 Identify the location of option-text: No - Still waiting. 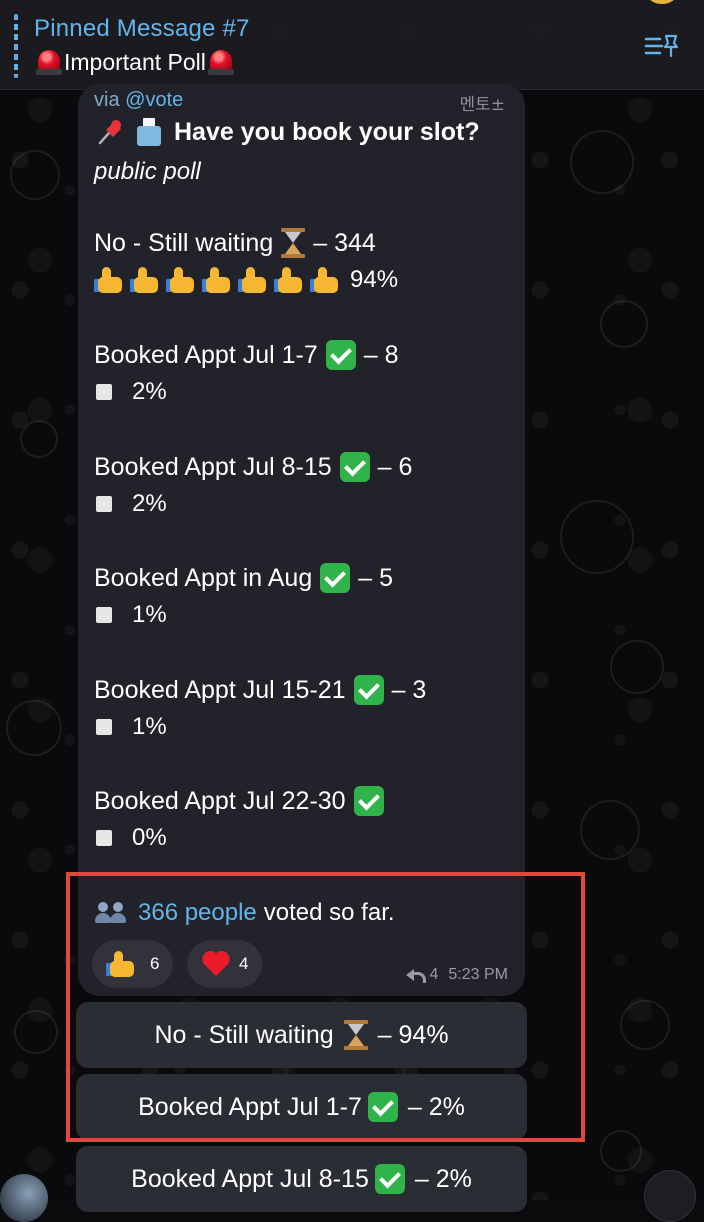
(184, 242).